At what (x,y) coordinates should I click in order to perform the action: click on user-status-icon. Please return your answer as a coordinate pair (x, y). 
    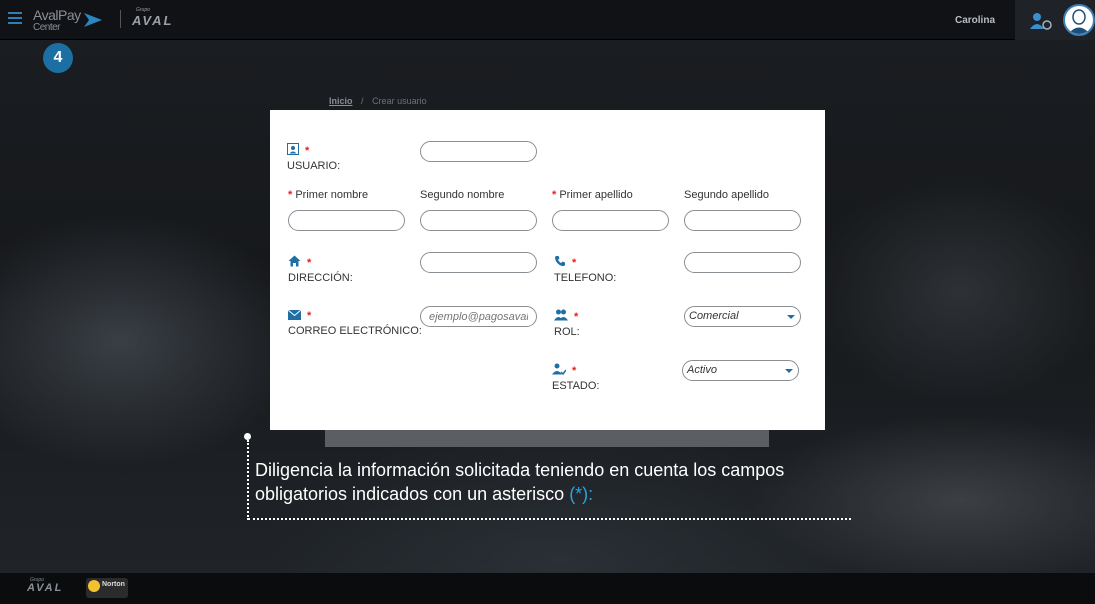
    Looking at the image, I should click on (559, 369).